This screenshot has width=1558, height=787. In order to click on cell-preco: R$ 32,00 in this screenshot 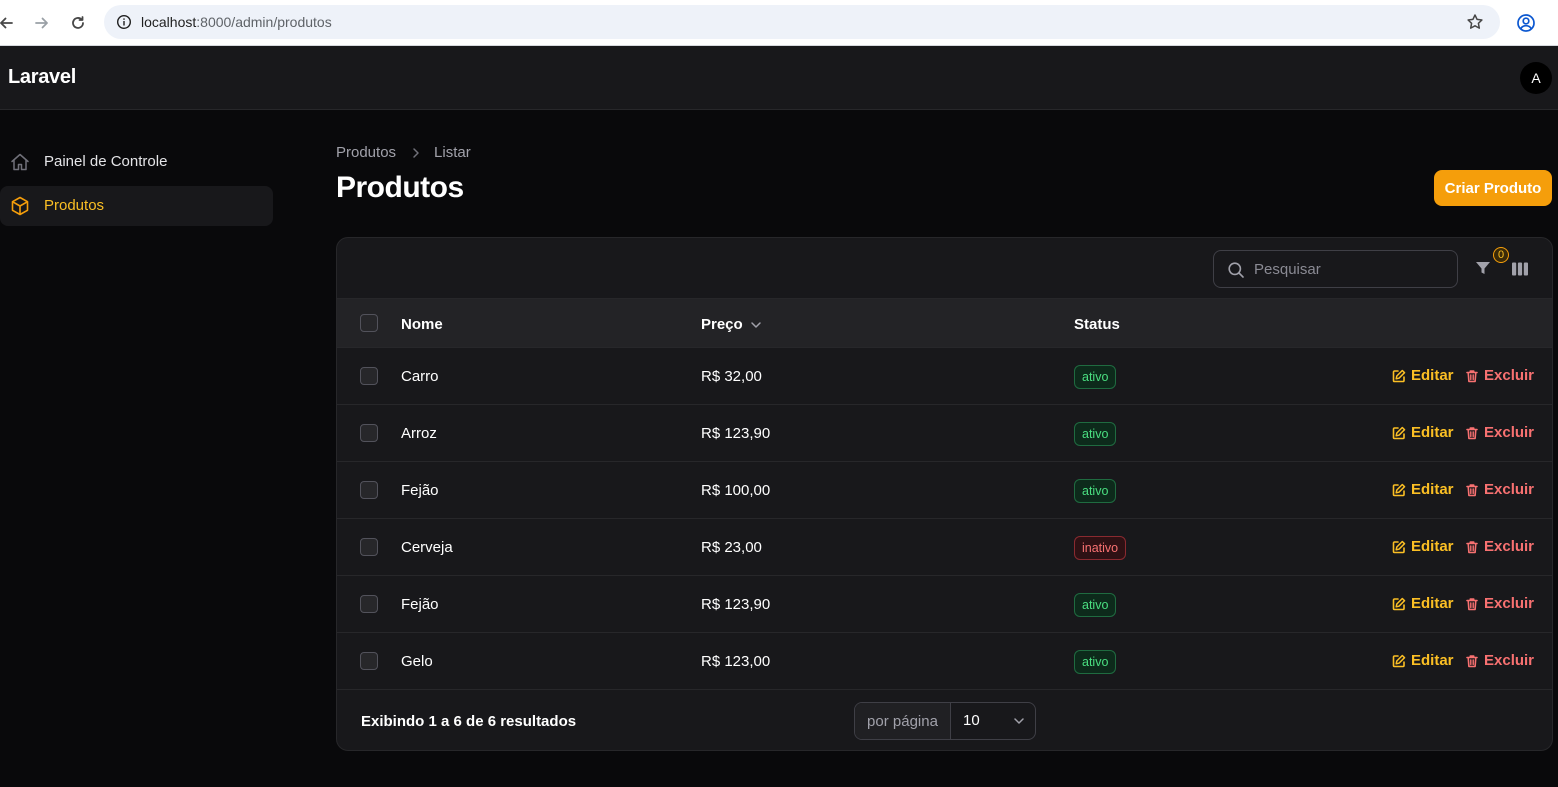, I will do `click(731, 376)`.